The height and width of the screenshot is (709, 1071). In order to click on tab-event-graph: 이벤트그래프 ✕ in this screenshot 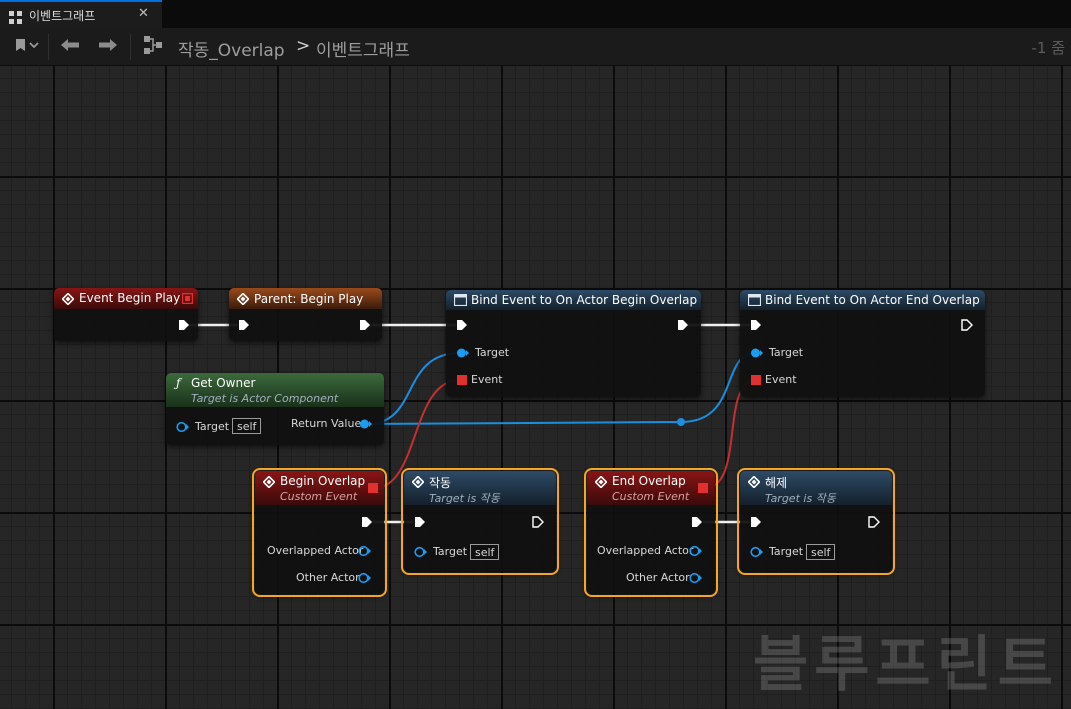, I will do `click(81, 14)`.